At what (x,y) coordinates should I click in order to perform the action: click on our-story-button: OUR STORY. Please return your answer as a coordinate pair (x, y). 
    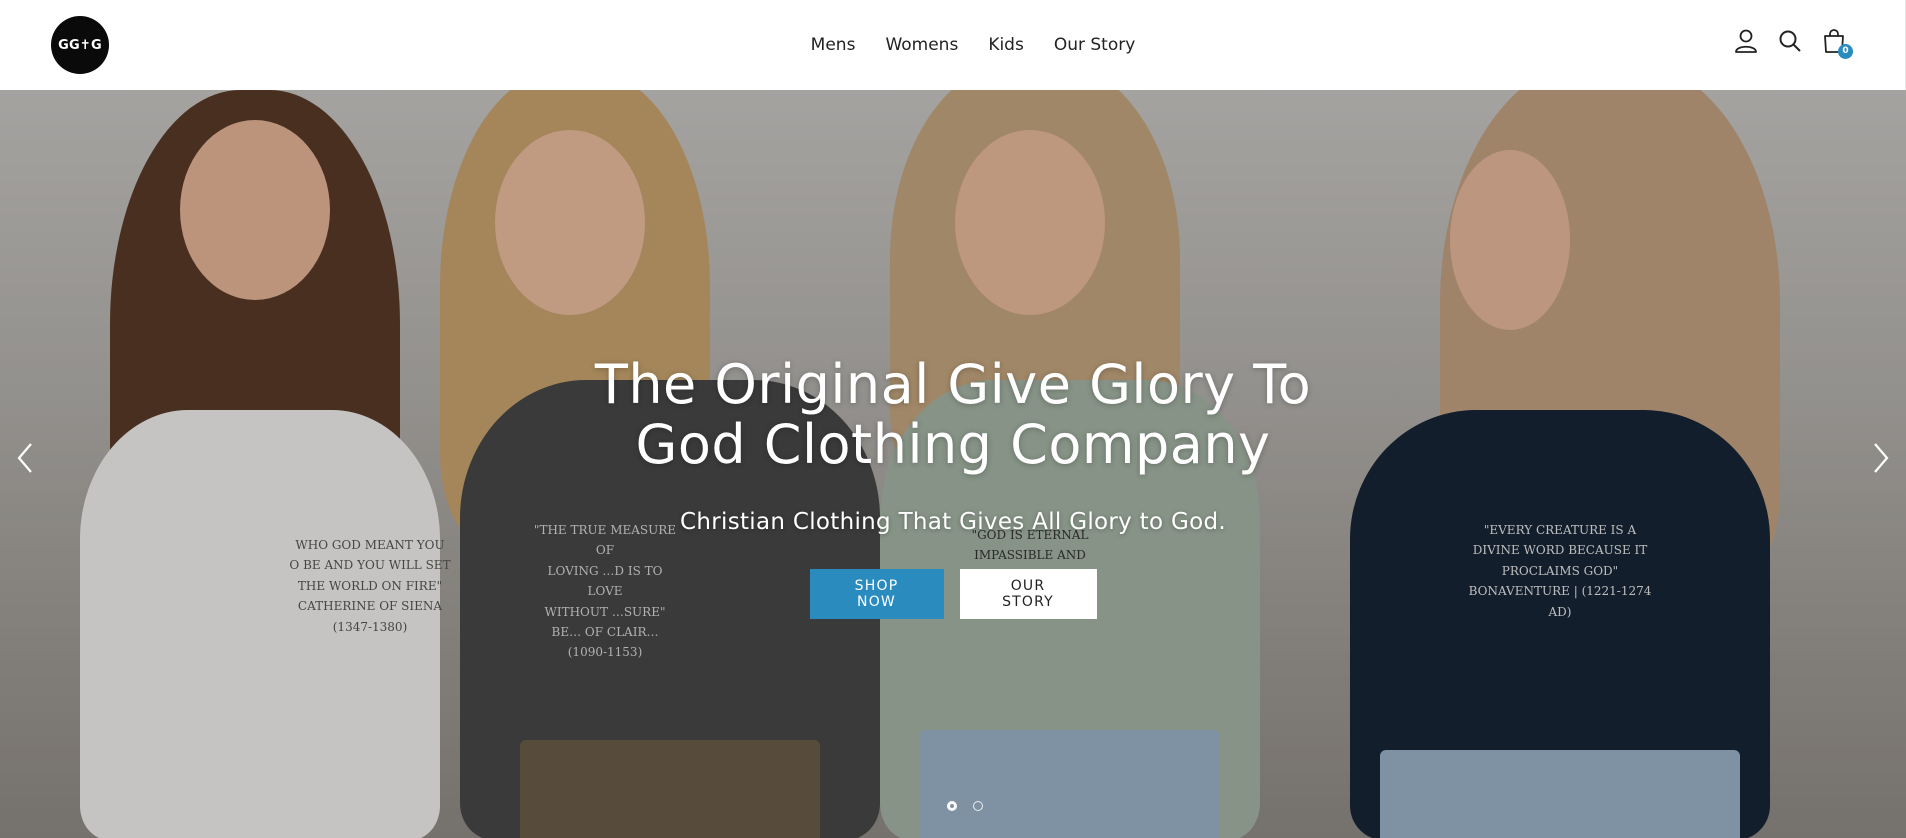
    Looking at the image, I should click on (1028, 594).